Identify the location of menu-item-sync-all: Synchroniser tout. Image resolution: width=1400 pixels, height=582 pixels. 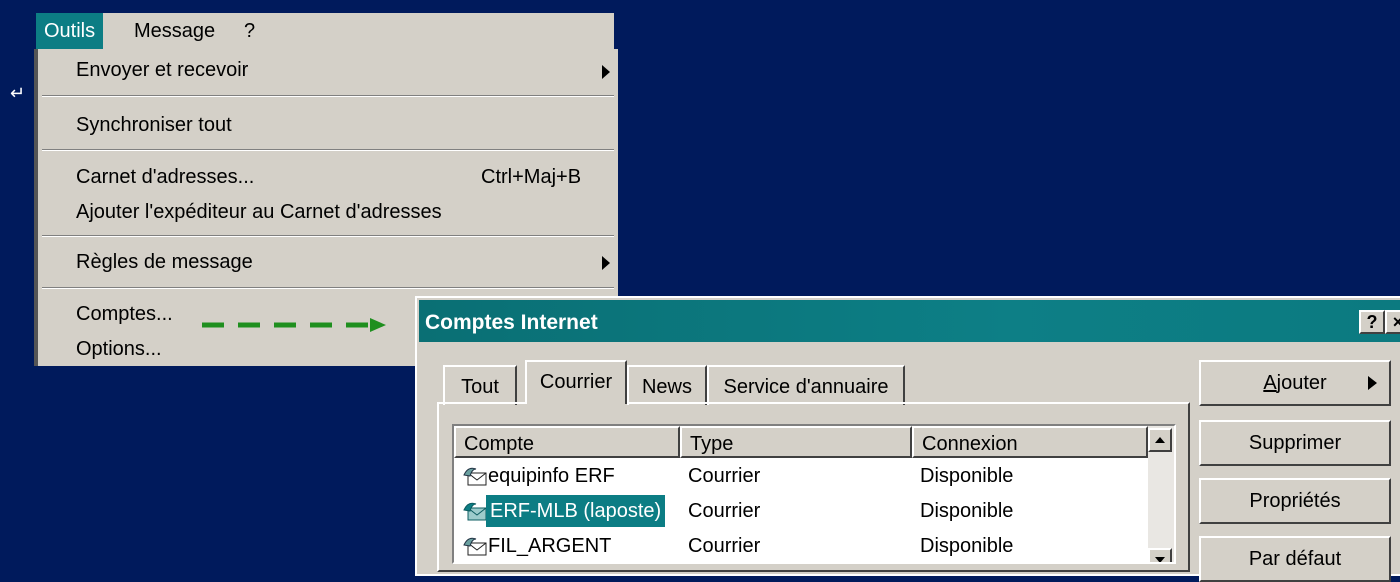
(154, 125).